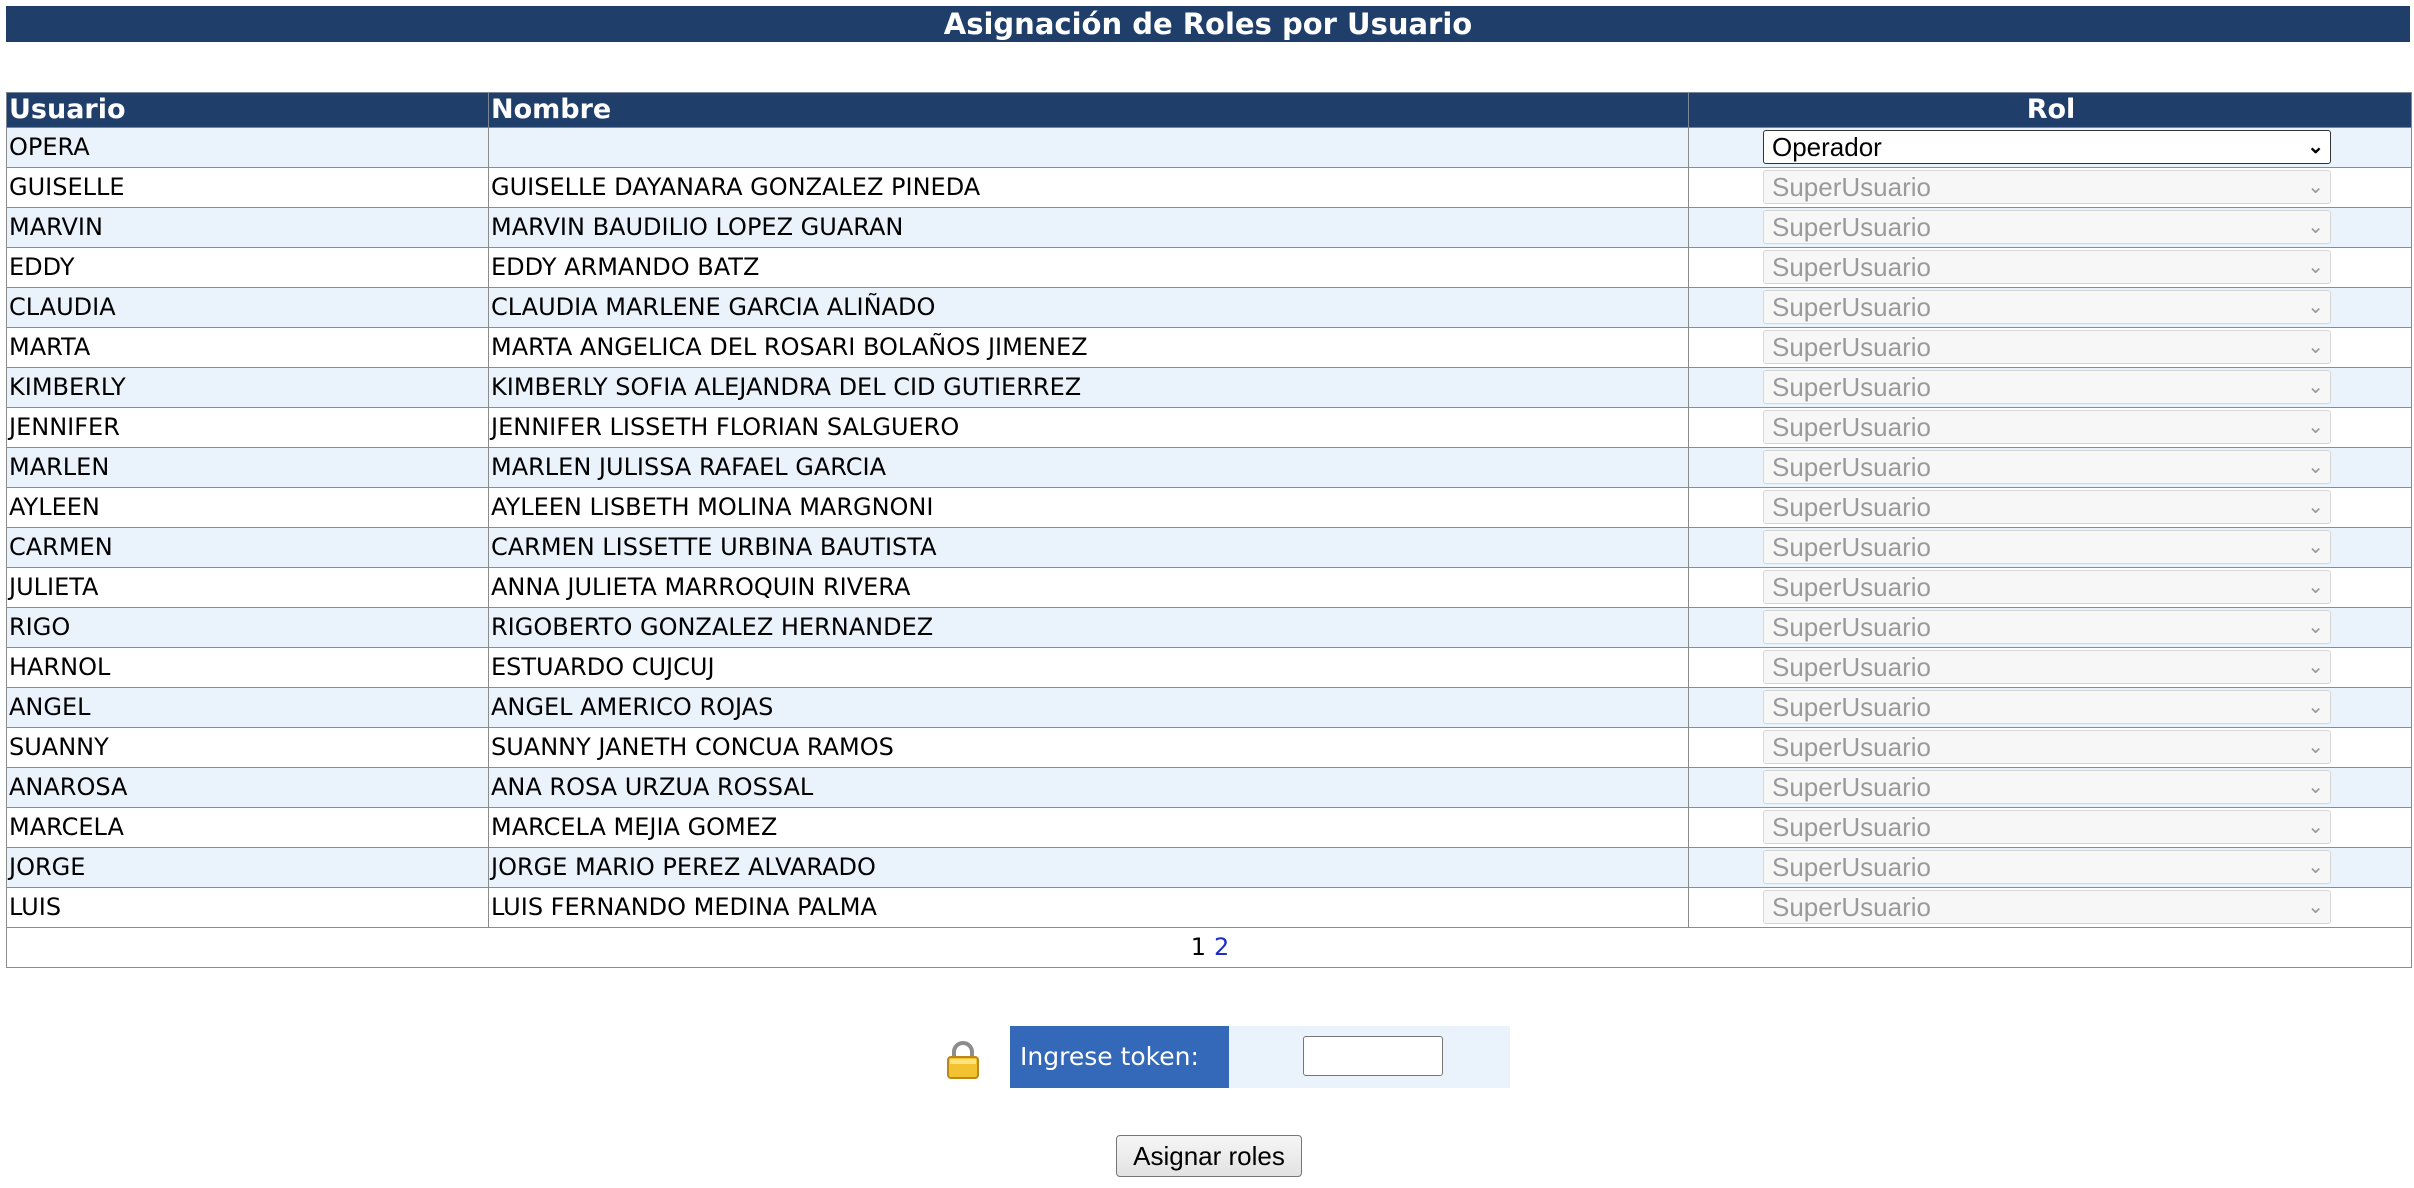 The height and width of the screenshot is (1188, 2414). I want to click on nombre-cell: AYLEEN LISBETH MOLINA MARGNONI, so click(1088, 507).